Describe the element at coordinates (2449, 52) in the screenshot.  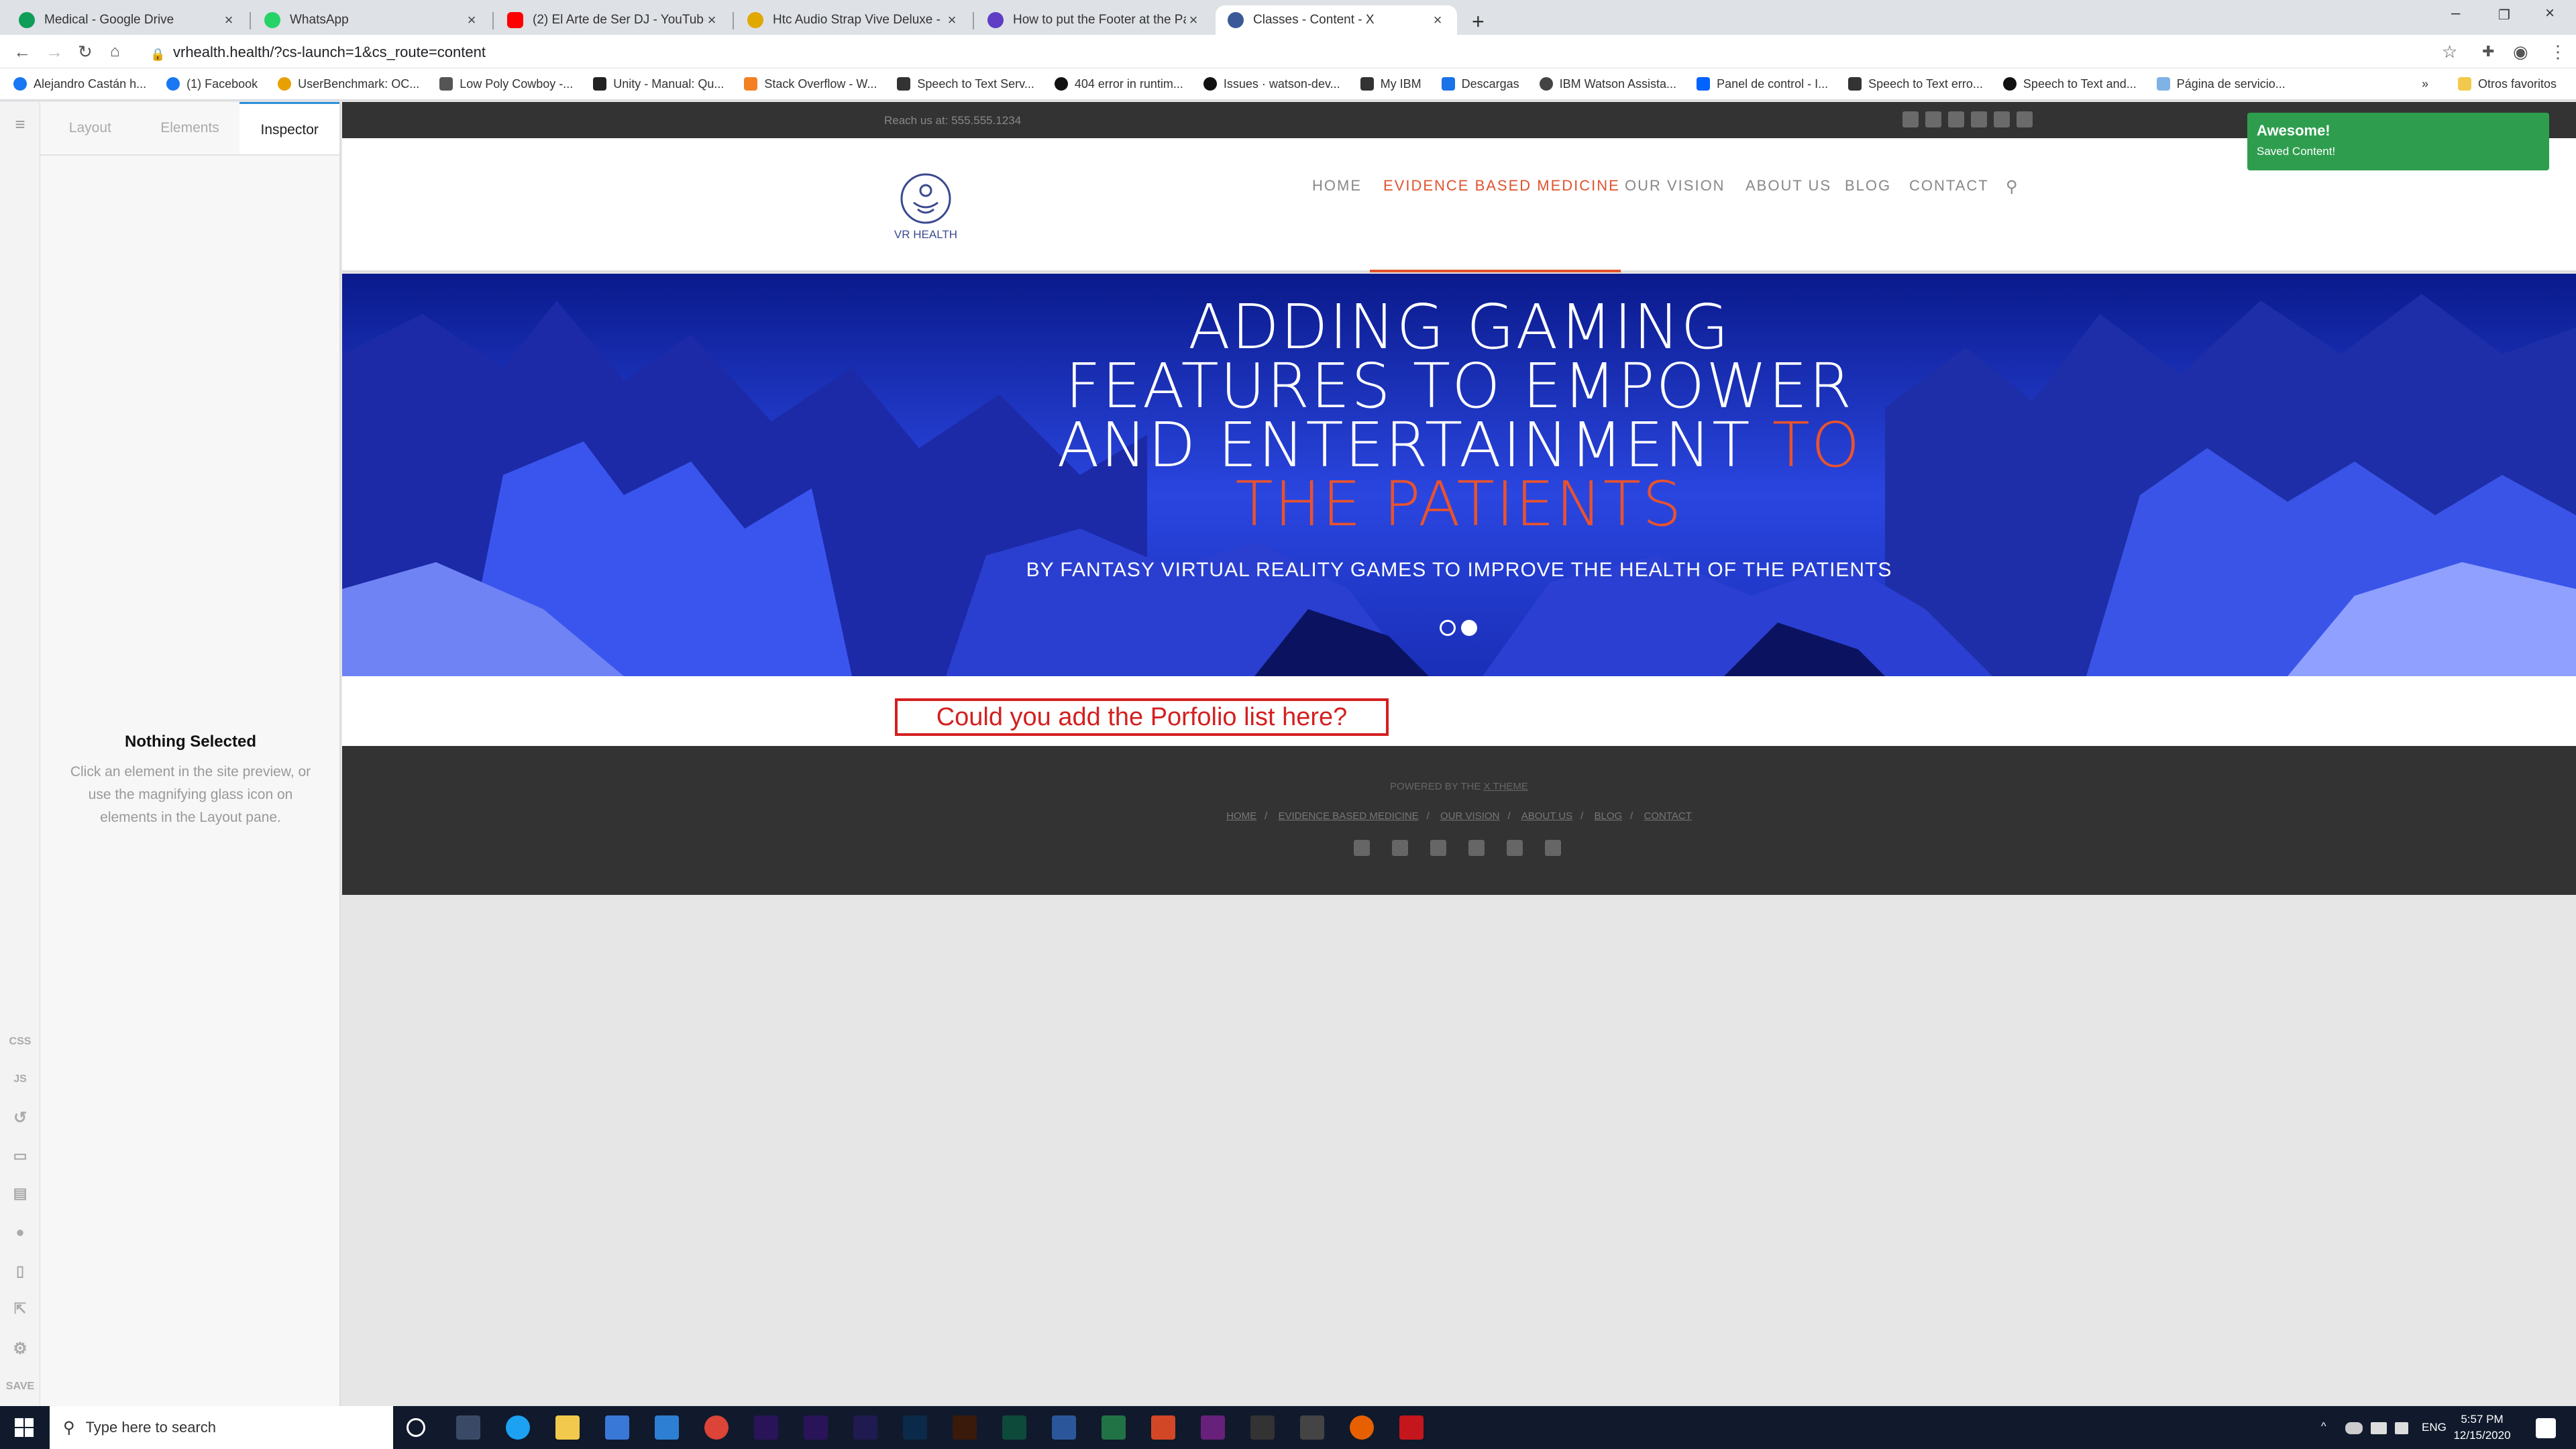
I see `bookmark-star-icon: ☆` at that location.